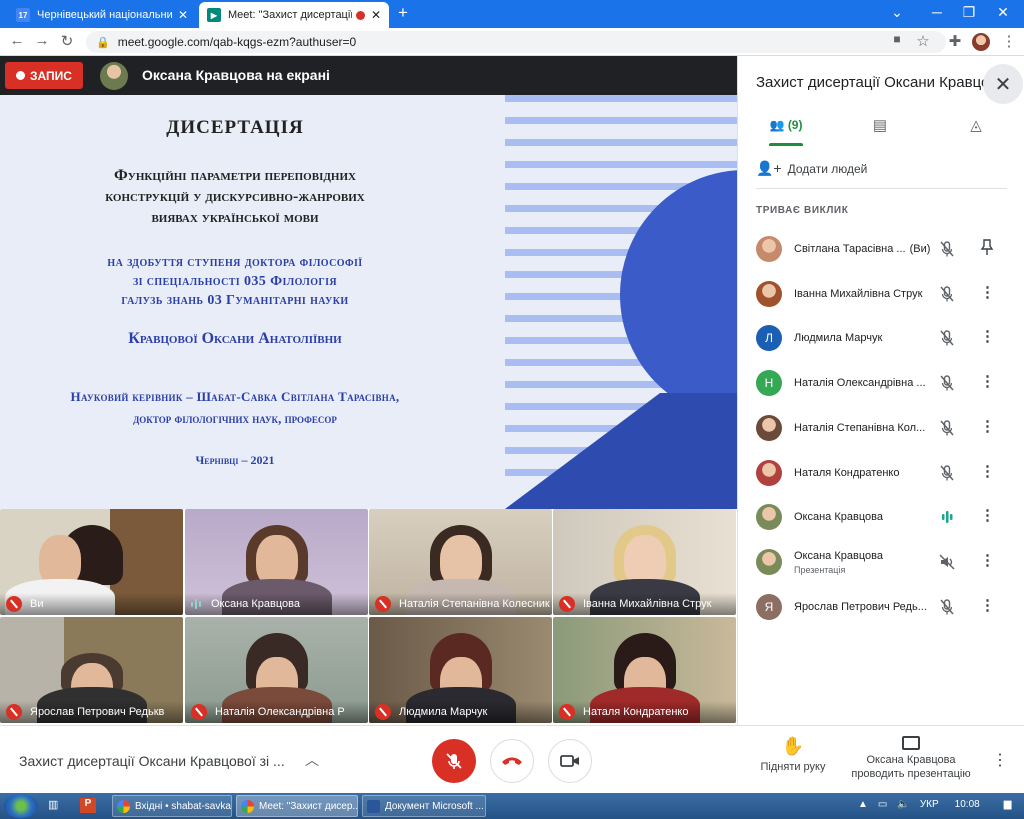  Describe the element at coordinates (883, 384) in the screenshot. I see `participant-row: Н Наталія Олександрівна ... ⋮` at that location.